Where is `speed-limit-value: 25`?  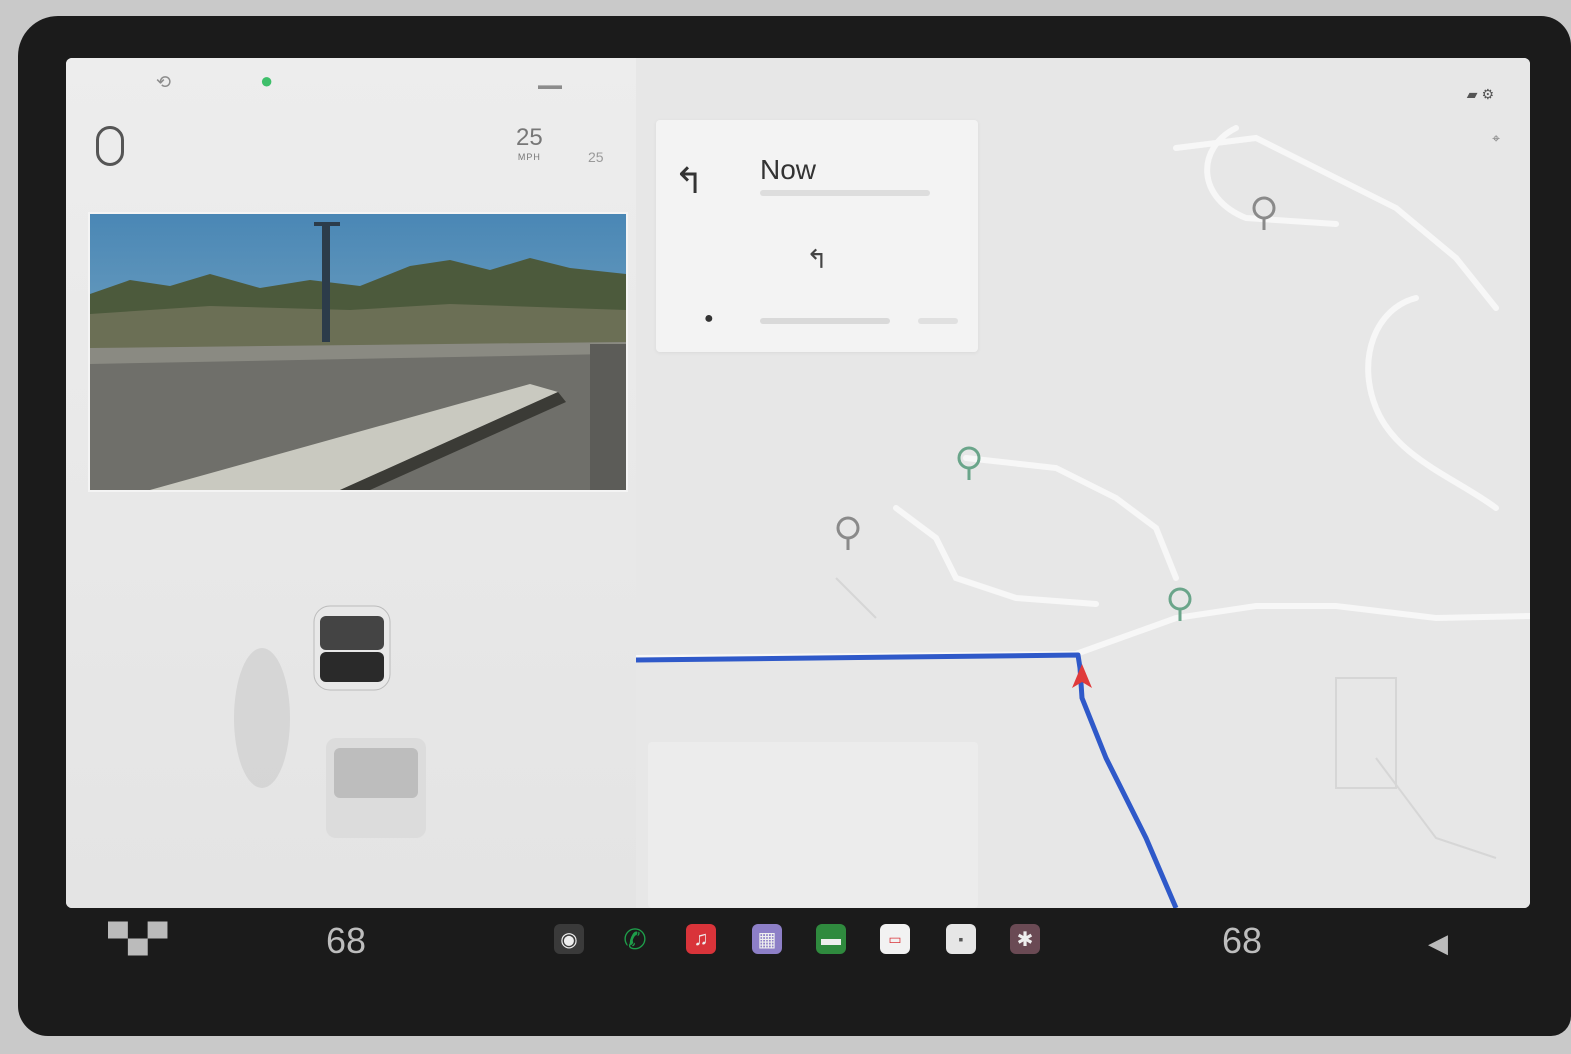
speed-limit-value: 25 is located at coordinates (596, 157).